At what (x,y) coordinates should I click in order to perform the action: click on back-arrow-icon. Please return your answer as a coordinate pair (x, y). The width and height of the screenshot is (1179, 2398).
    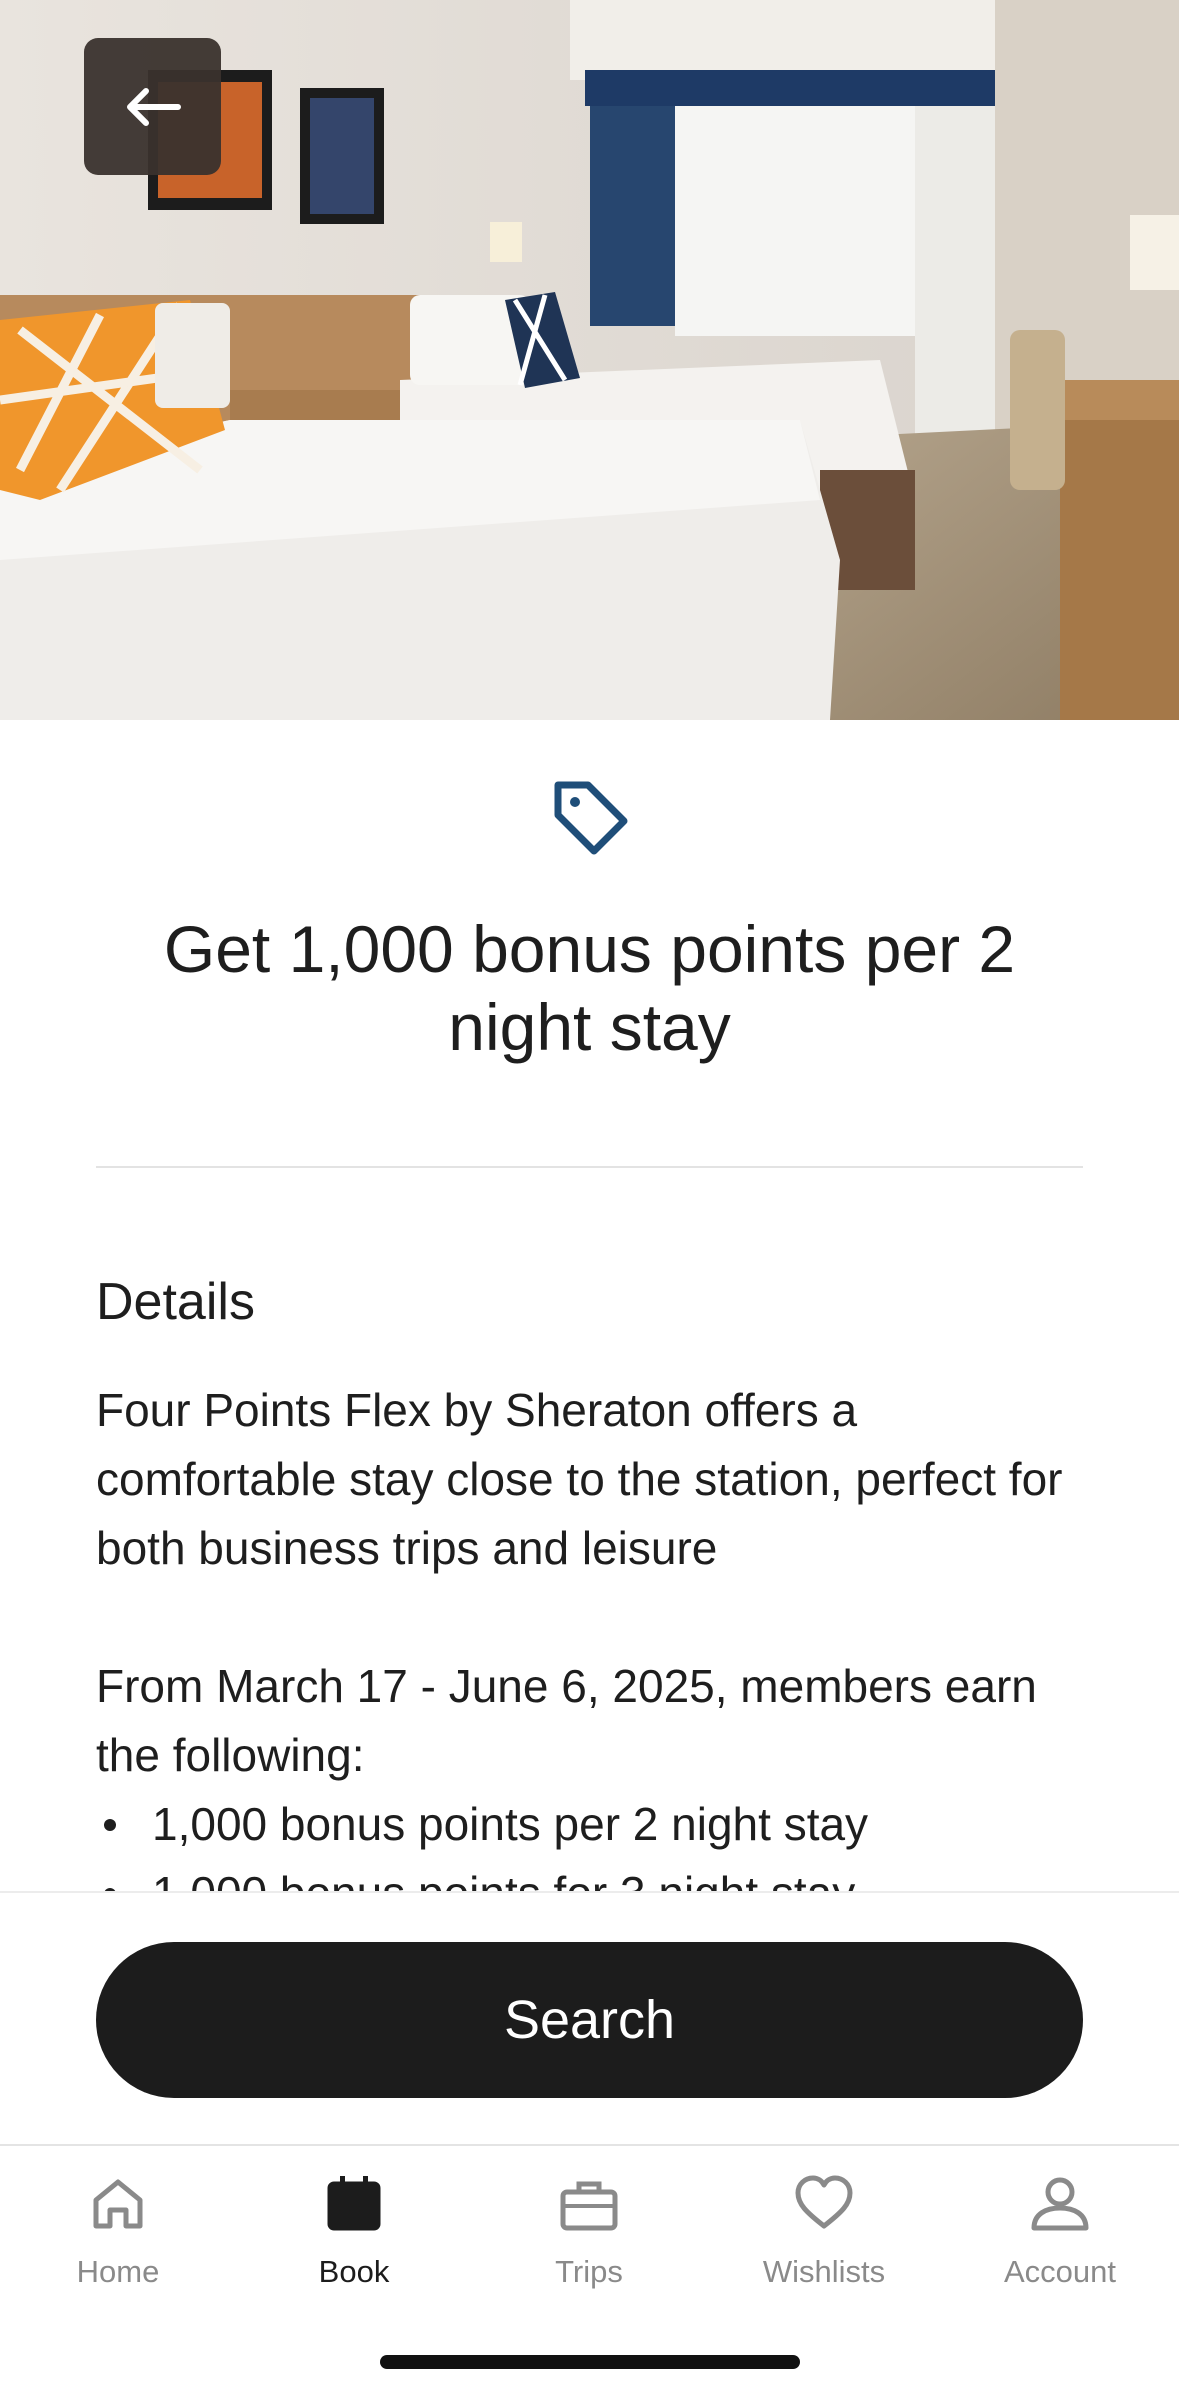
    Looking at the image, I should click on (153, 106).